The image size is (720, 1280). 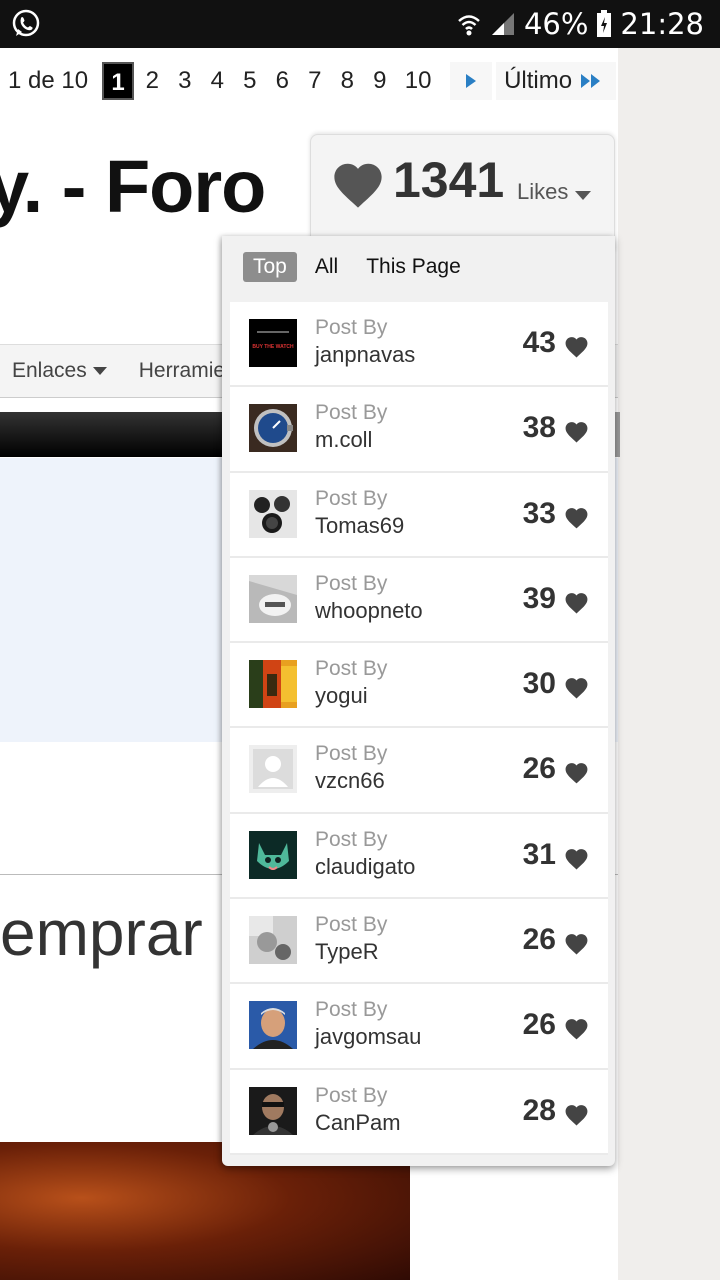 I want to click on list-item: Post By whoopneto 39, so click(x=419, y=600).